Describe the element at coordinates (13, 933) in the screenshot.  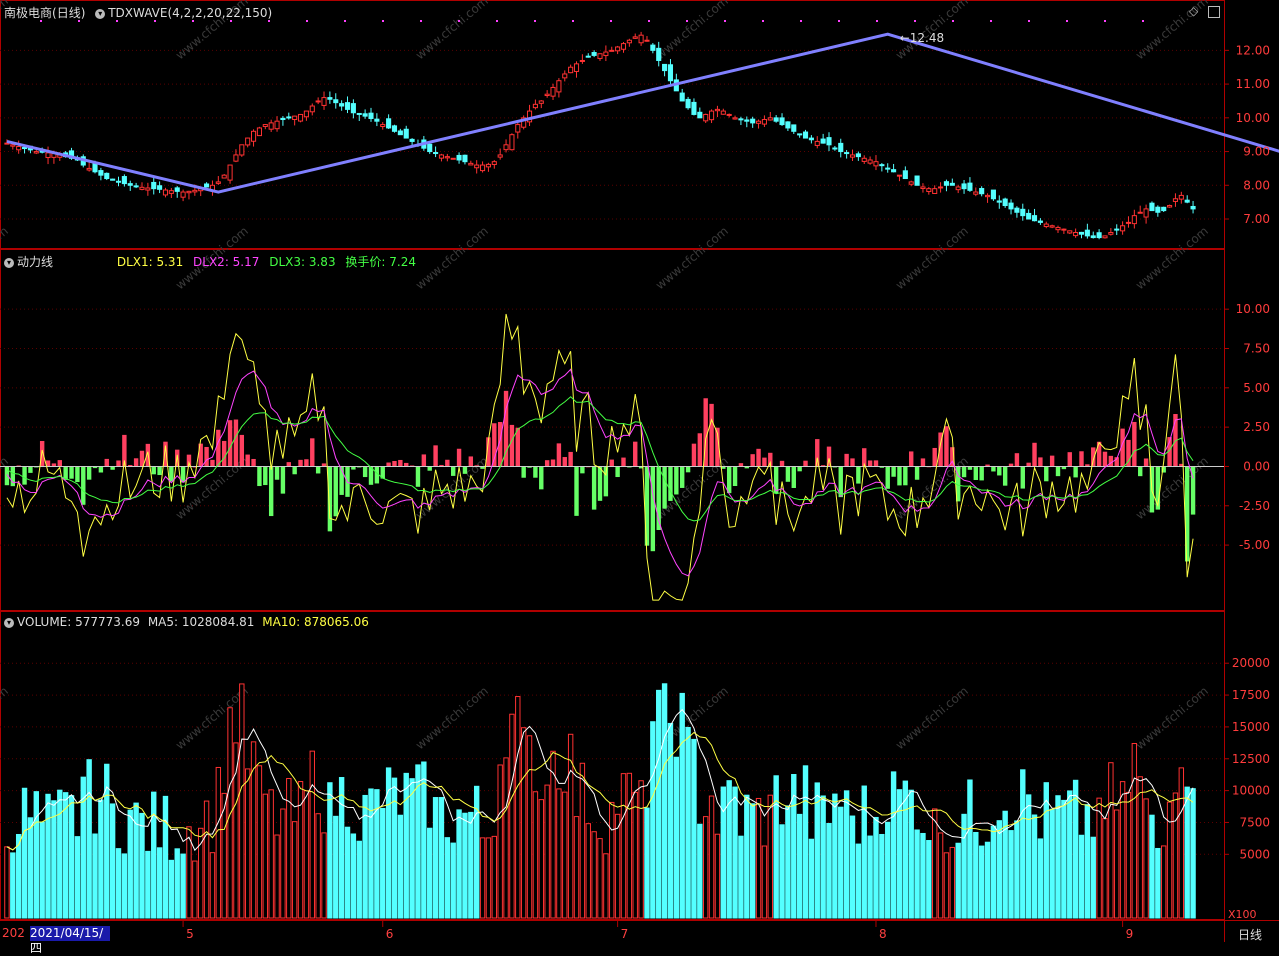
I see `year-label: 202` at that location.